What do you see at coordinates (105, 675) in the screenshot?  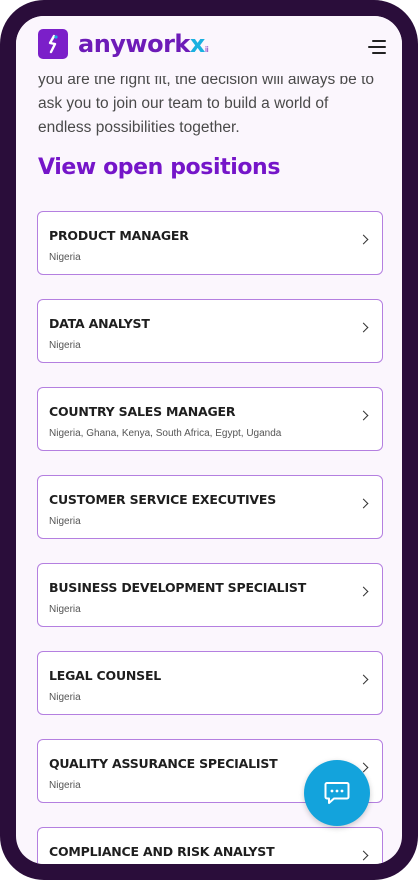 I see `job-title: LEGAL COUNSEL` at bounding box center [105, 675].